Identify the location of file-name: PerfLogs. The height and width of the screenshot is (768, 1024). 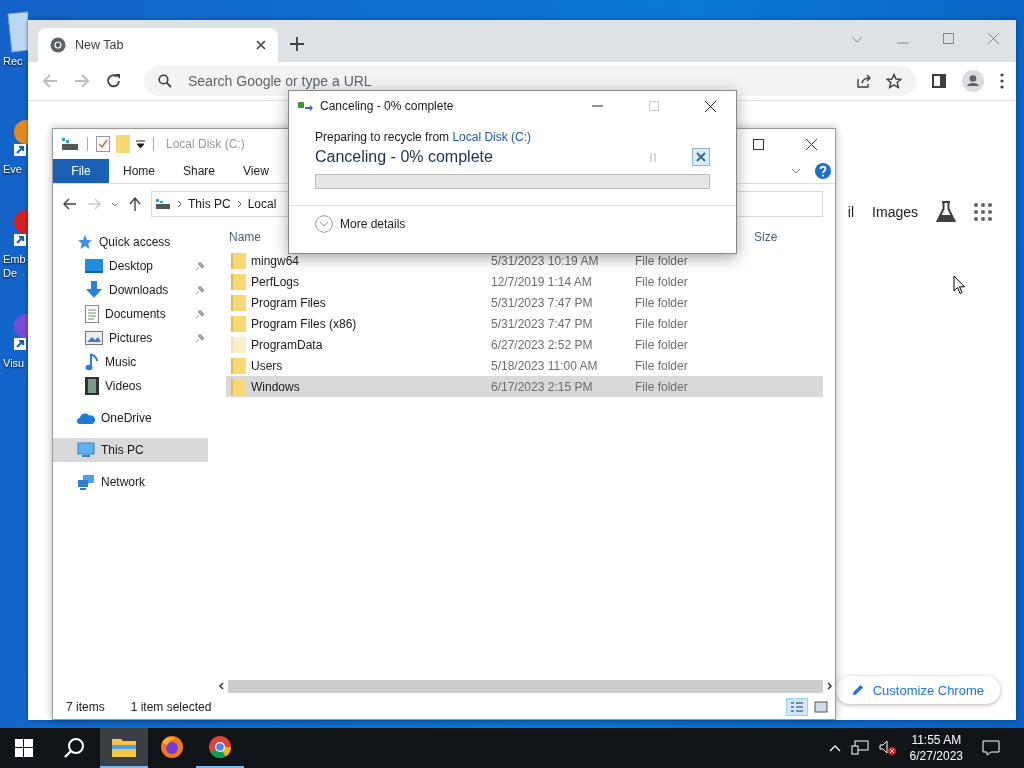
(275, 281).